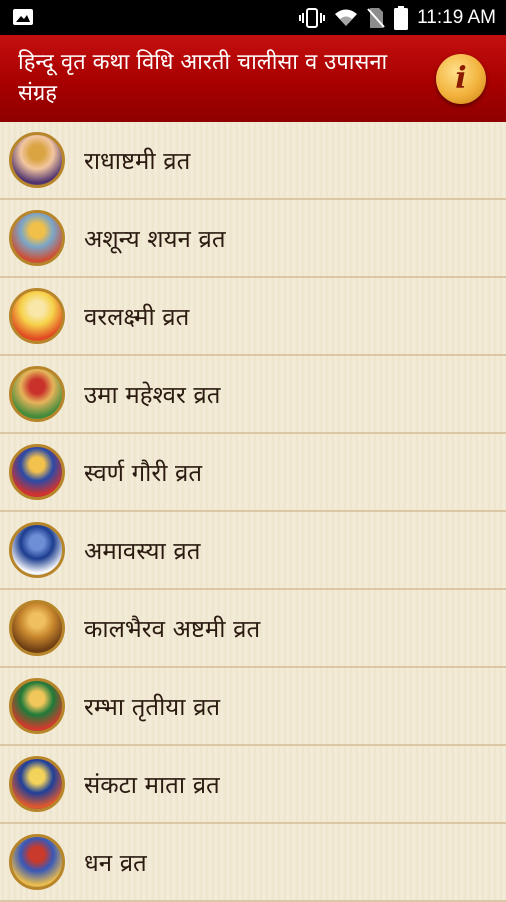 Image resolution: width=506 pixels, height=902 pixels. I want to click on status-time: 11:19 AM, so click(456, 17).